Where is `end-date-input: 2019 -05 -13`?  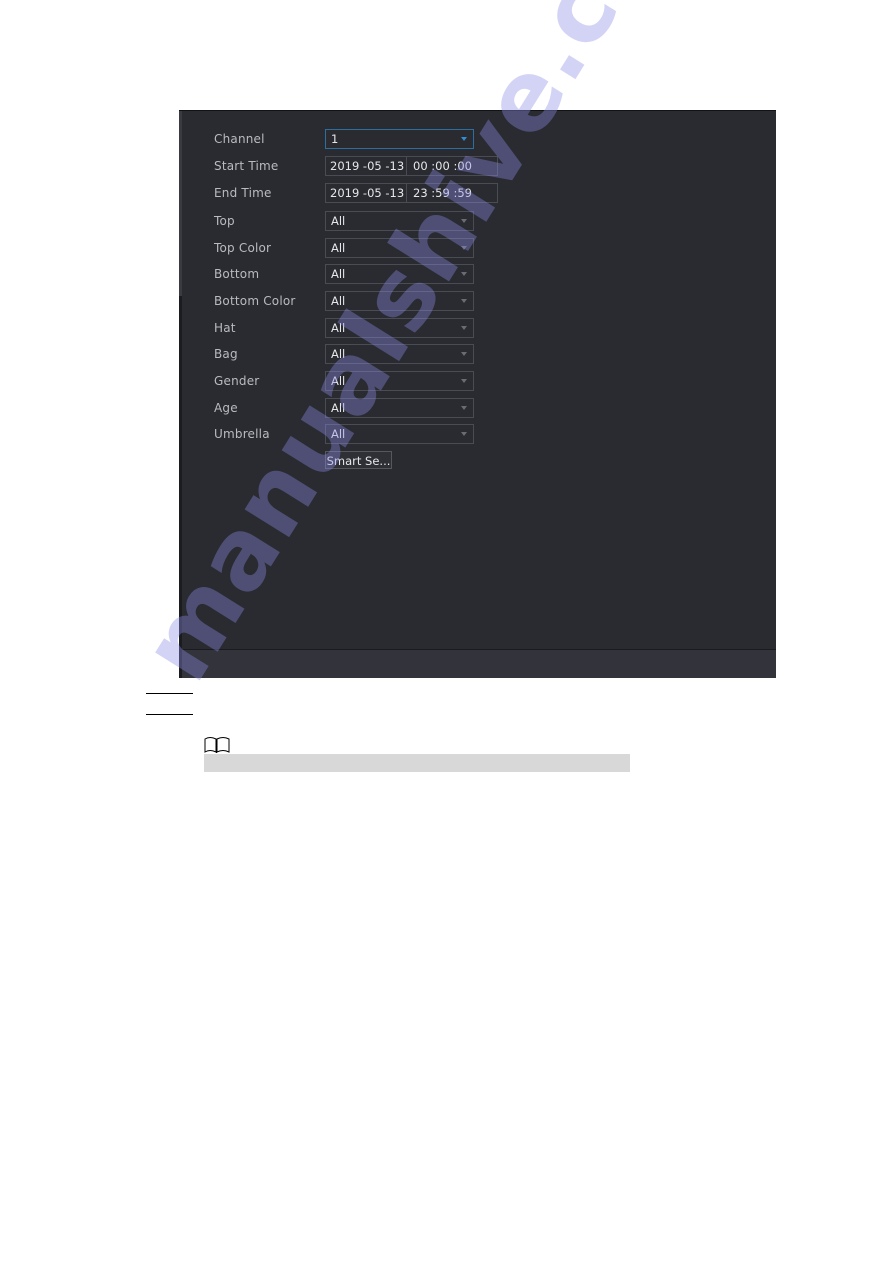 end-date-input: 2019 -05 -13 is located at coordinates (368, 193).